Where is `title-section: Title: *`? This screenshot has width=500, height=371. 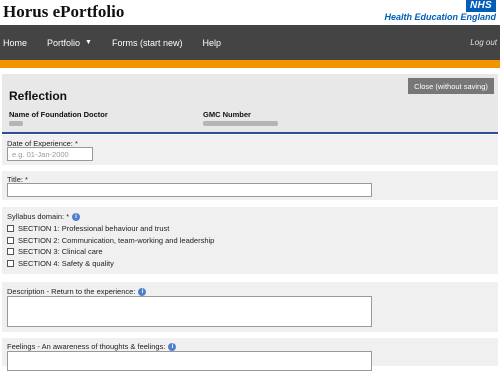
title-section: Title: * is located at coordinates (250, 185).